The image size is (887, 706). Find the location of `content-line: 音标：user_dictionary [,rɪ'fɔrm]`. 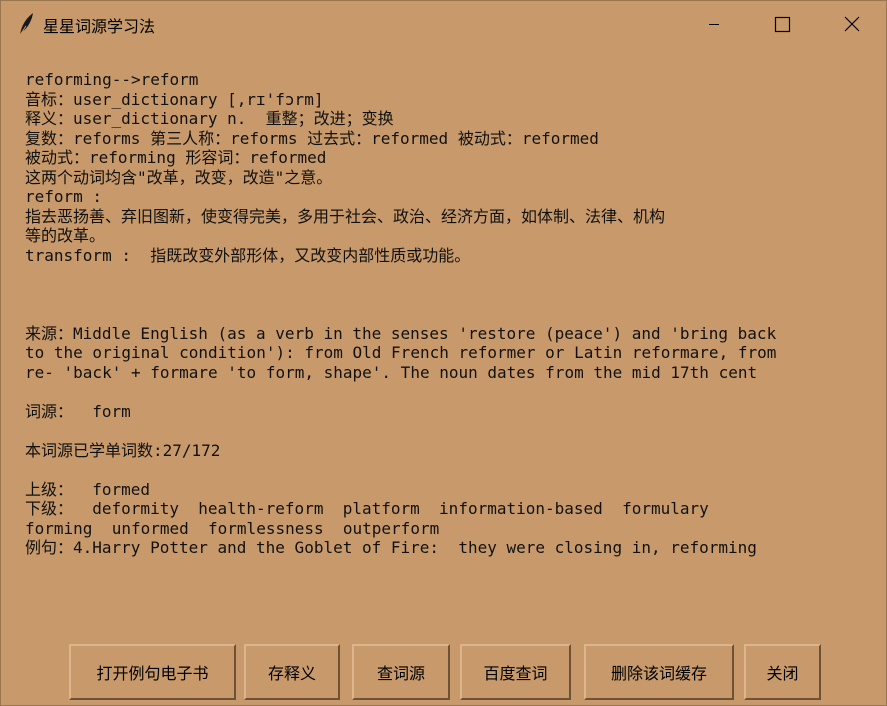

content-line: 音标：user_dictionary [,rɪ'fɔrm] is located at coordinates (174, 99).